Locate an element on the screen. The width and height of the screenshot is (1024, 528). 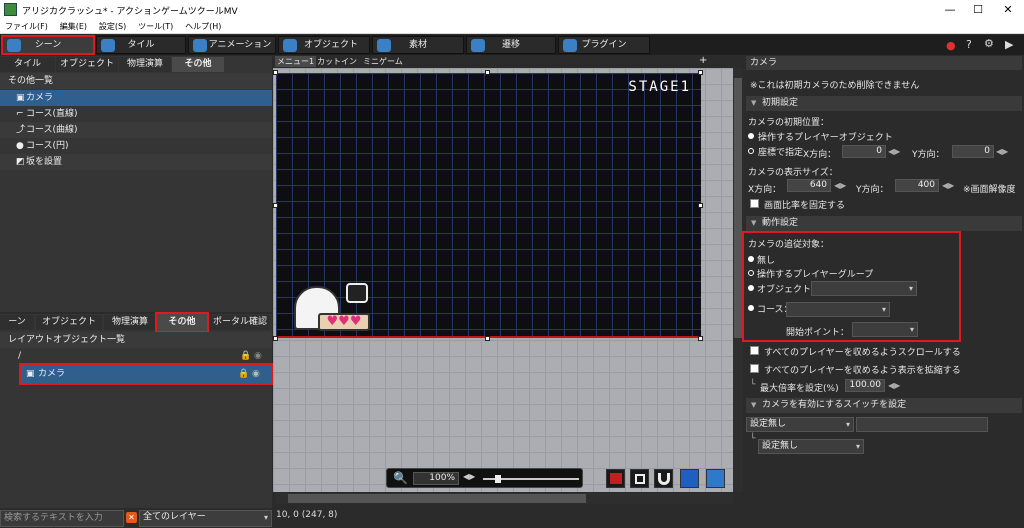
size-x-input: 640 is located at coordinates (809, 185).